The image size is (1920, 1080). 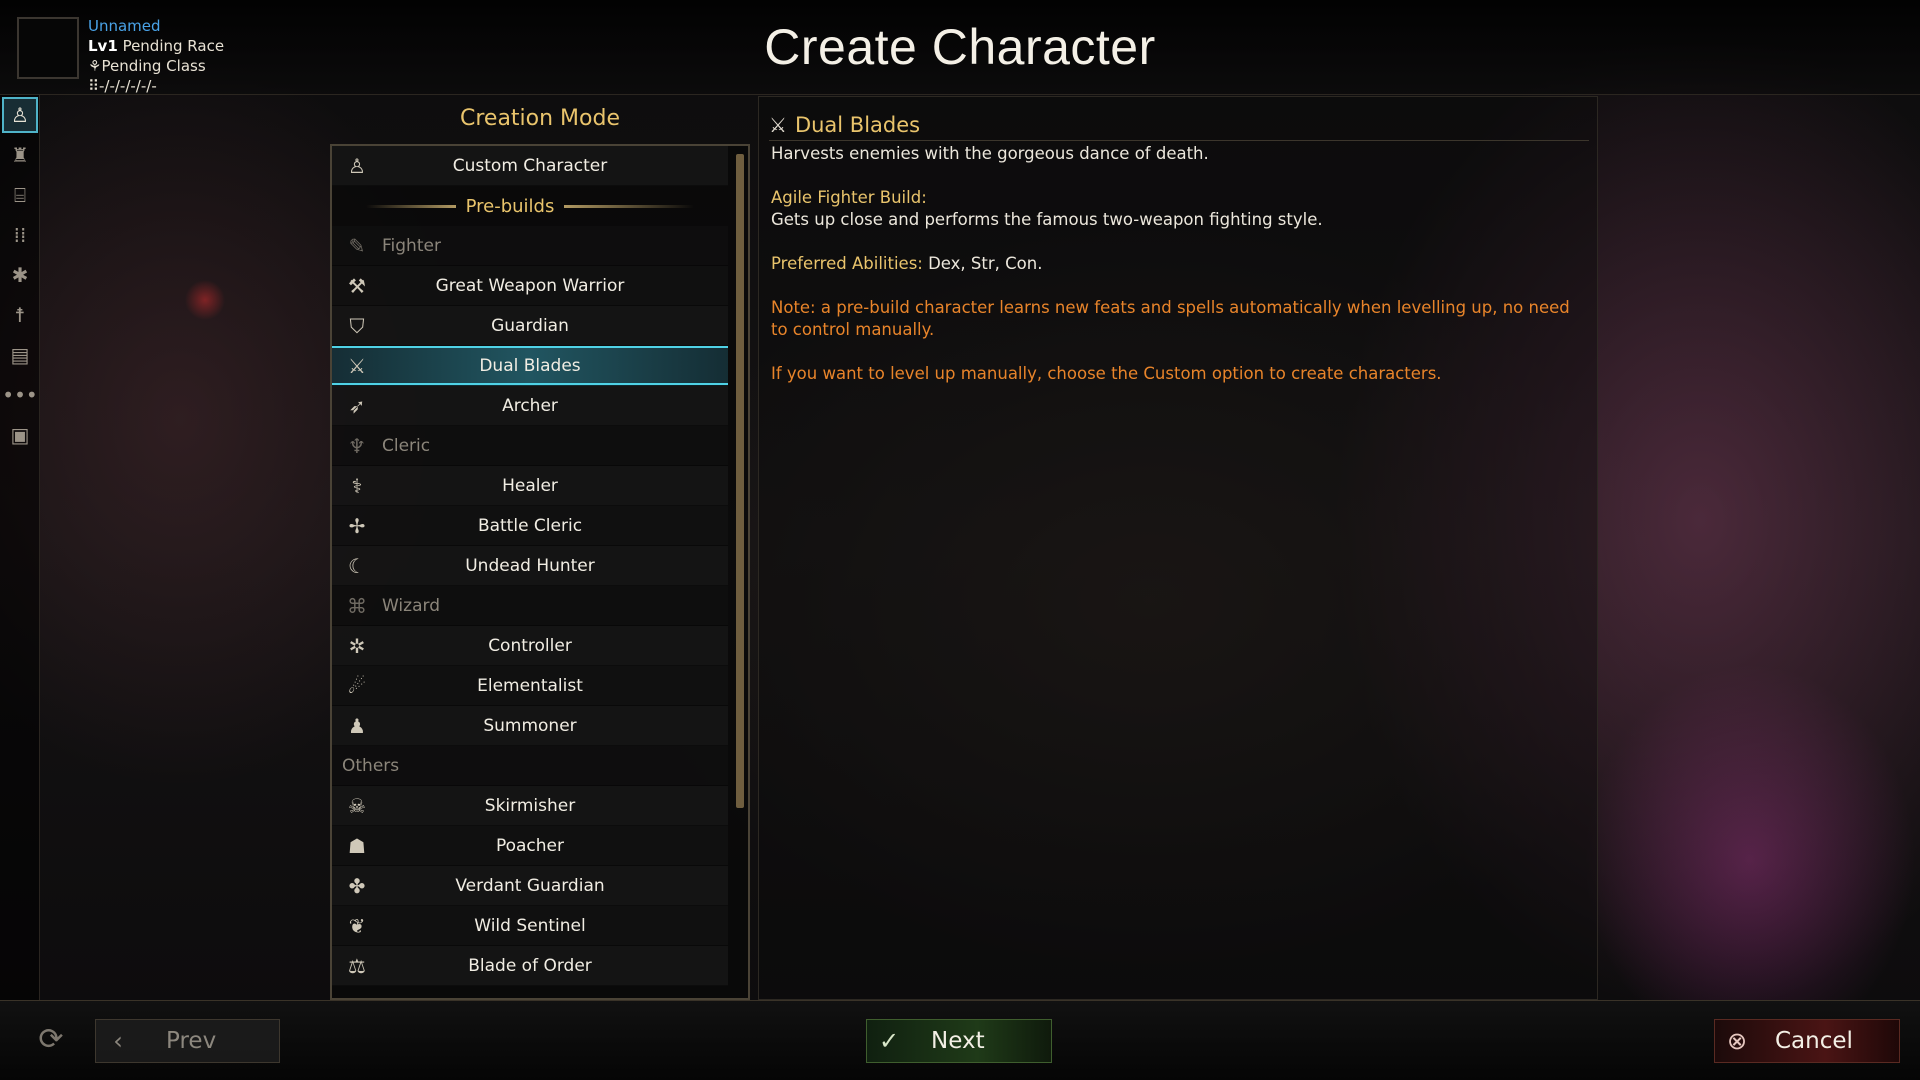 What do you see at coordinates (20, 435) in the screenshot?
I see `step-summary-id-card-icon: ▣` at bounding box center [20, 435].